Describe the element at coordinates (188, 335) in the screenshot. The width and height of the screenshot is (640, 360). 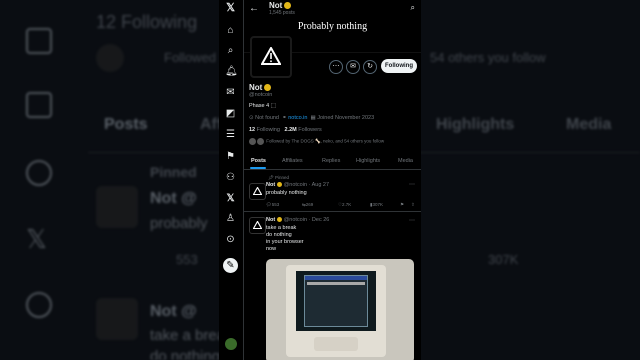
I see `bg-text: take a brea` at that location.